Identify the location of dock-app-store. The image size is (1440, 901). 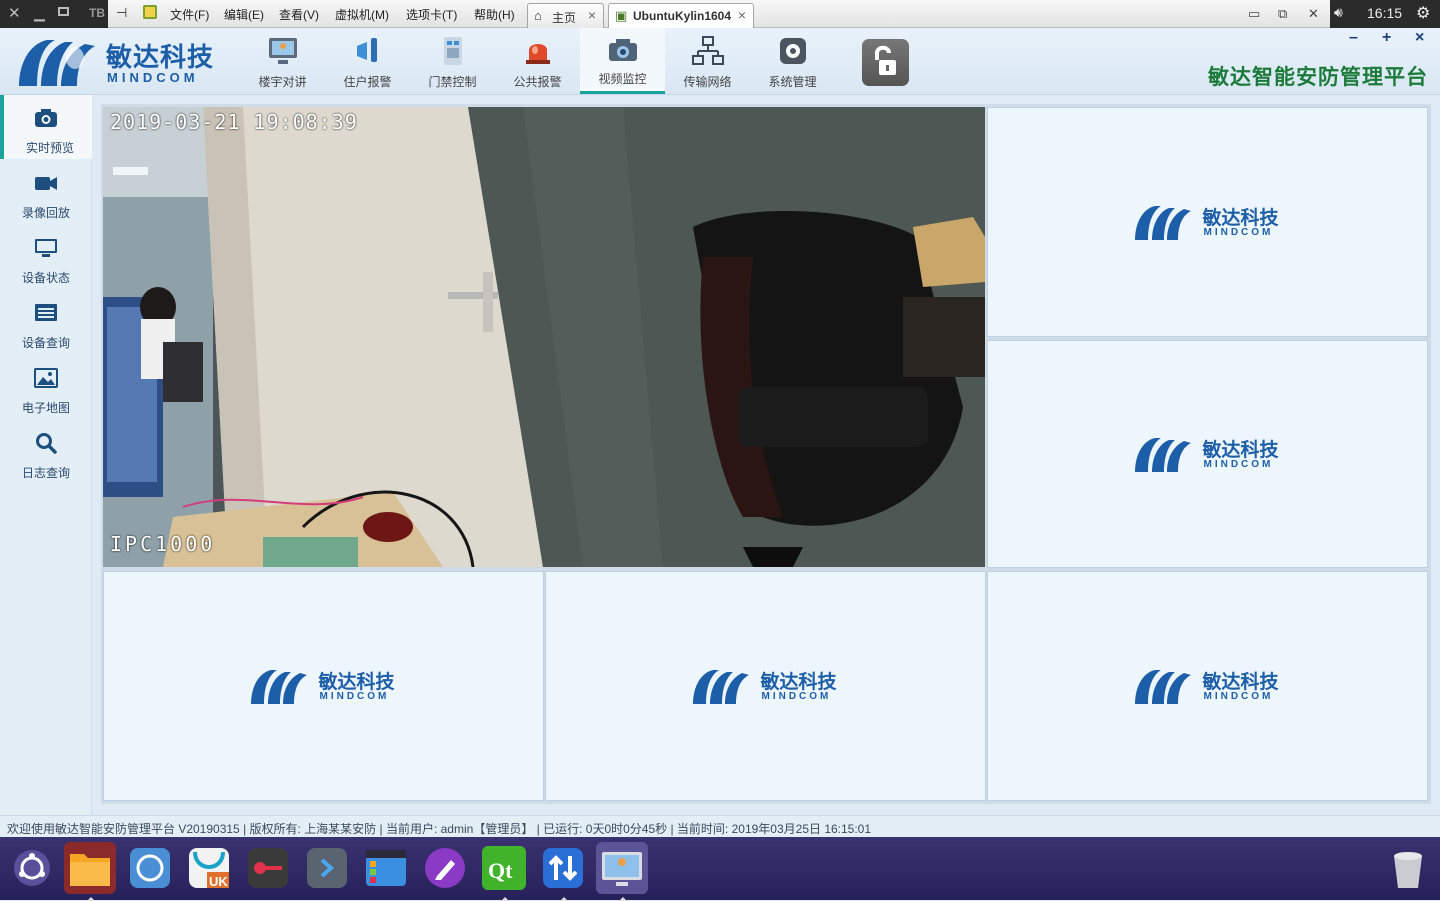
(386, 868).